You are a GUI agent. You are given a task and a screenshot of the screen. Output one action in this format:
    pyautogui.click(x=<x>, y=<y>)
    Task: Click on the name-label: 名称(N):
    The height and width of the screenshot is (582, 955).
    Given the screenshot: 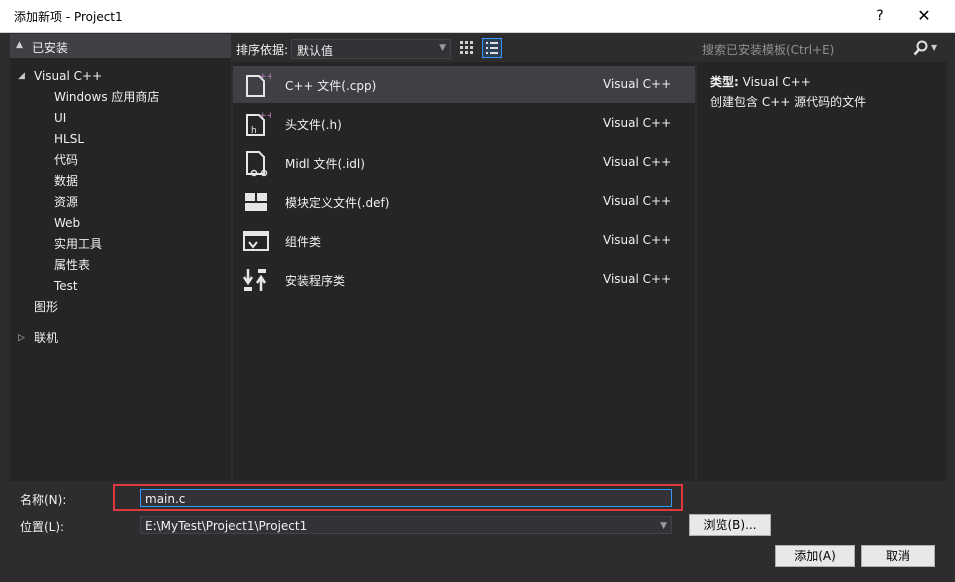 What is the action you would take?
    pyautogui.click(x=43, y=500)
    